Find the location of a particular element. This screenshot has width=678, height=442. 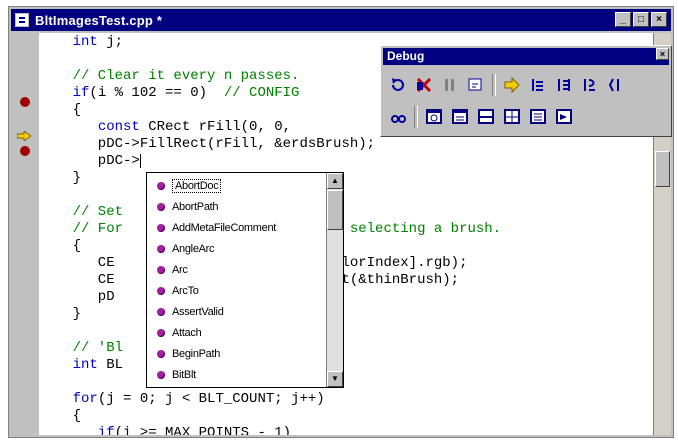

call-stack-icon is located at coordinates (538, 117).